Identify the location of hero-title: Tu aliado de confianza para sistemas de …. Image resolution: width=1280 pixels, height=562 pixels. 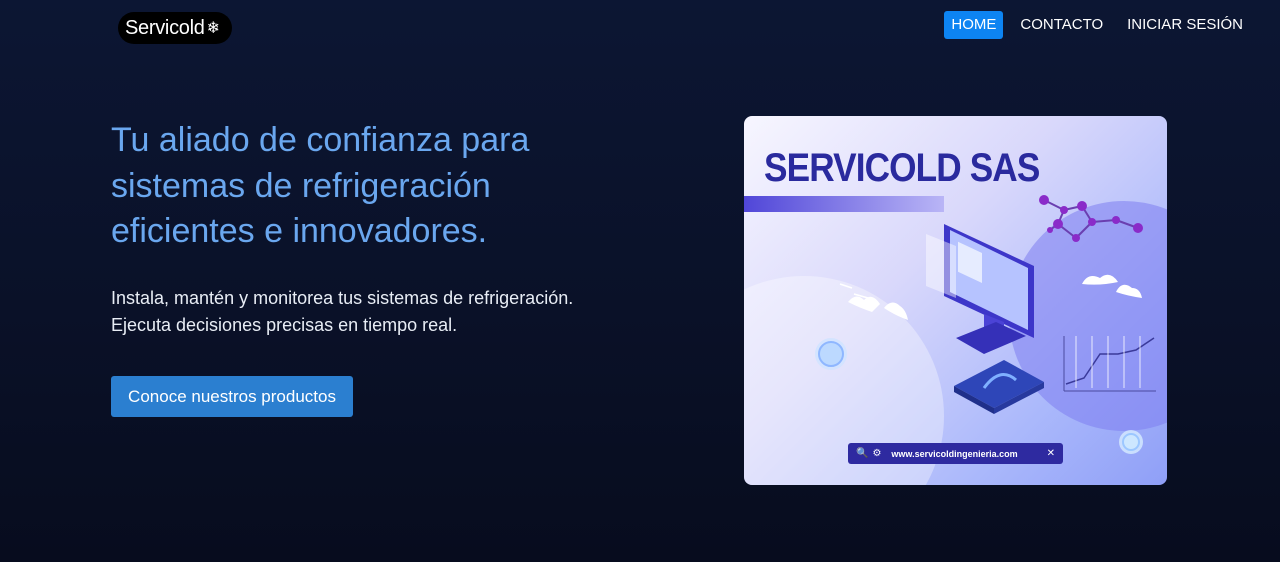
(320, 185).